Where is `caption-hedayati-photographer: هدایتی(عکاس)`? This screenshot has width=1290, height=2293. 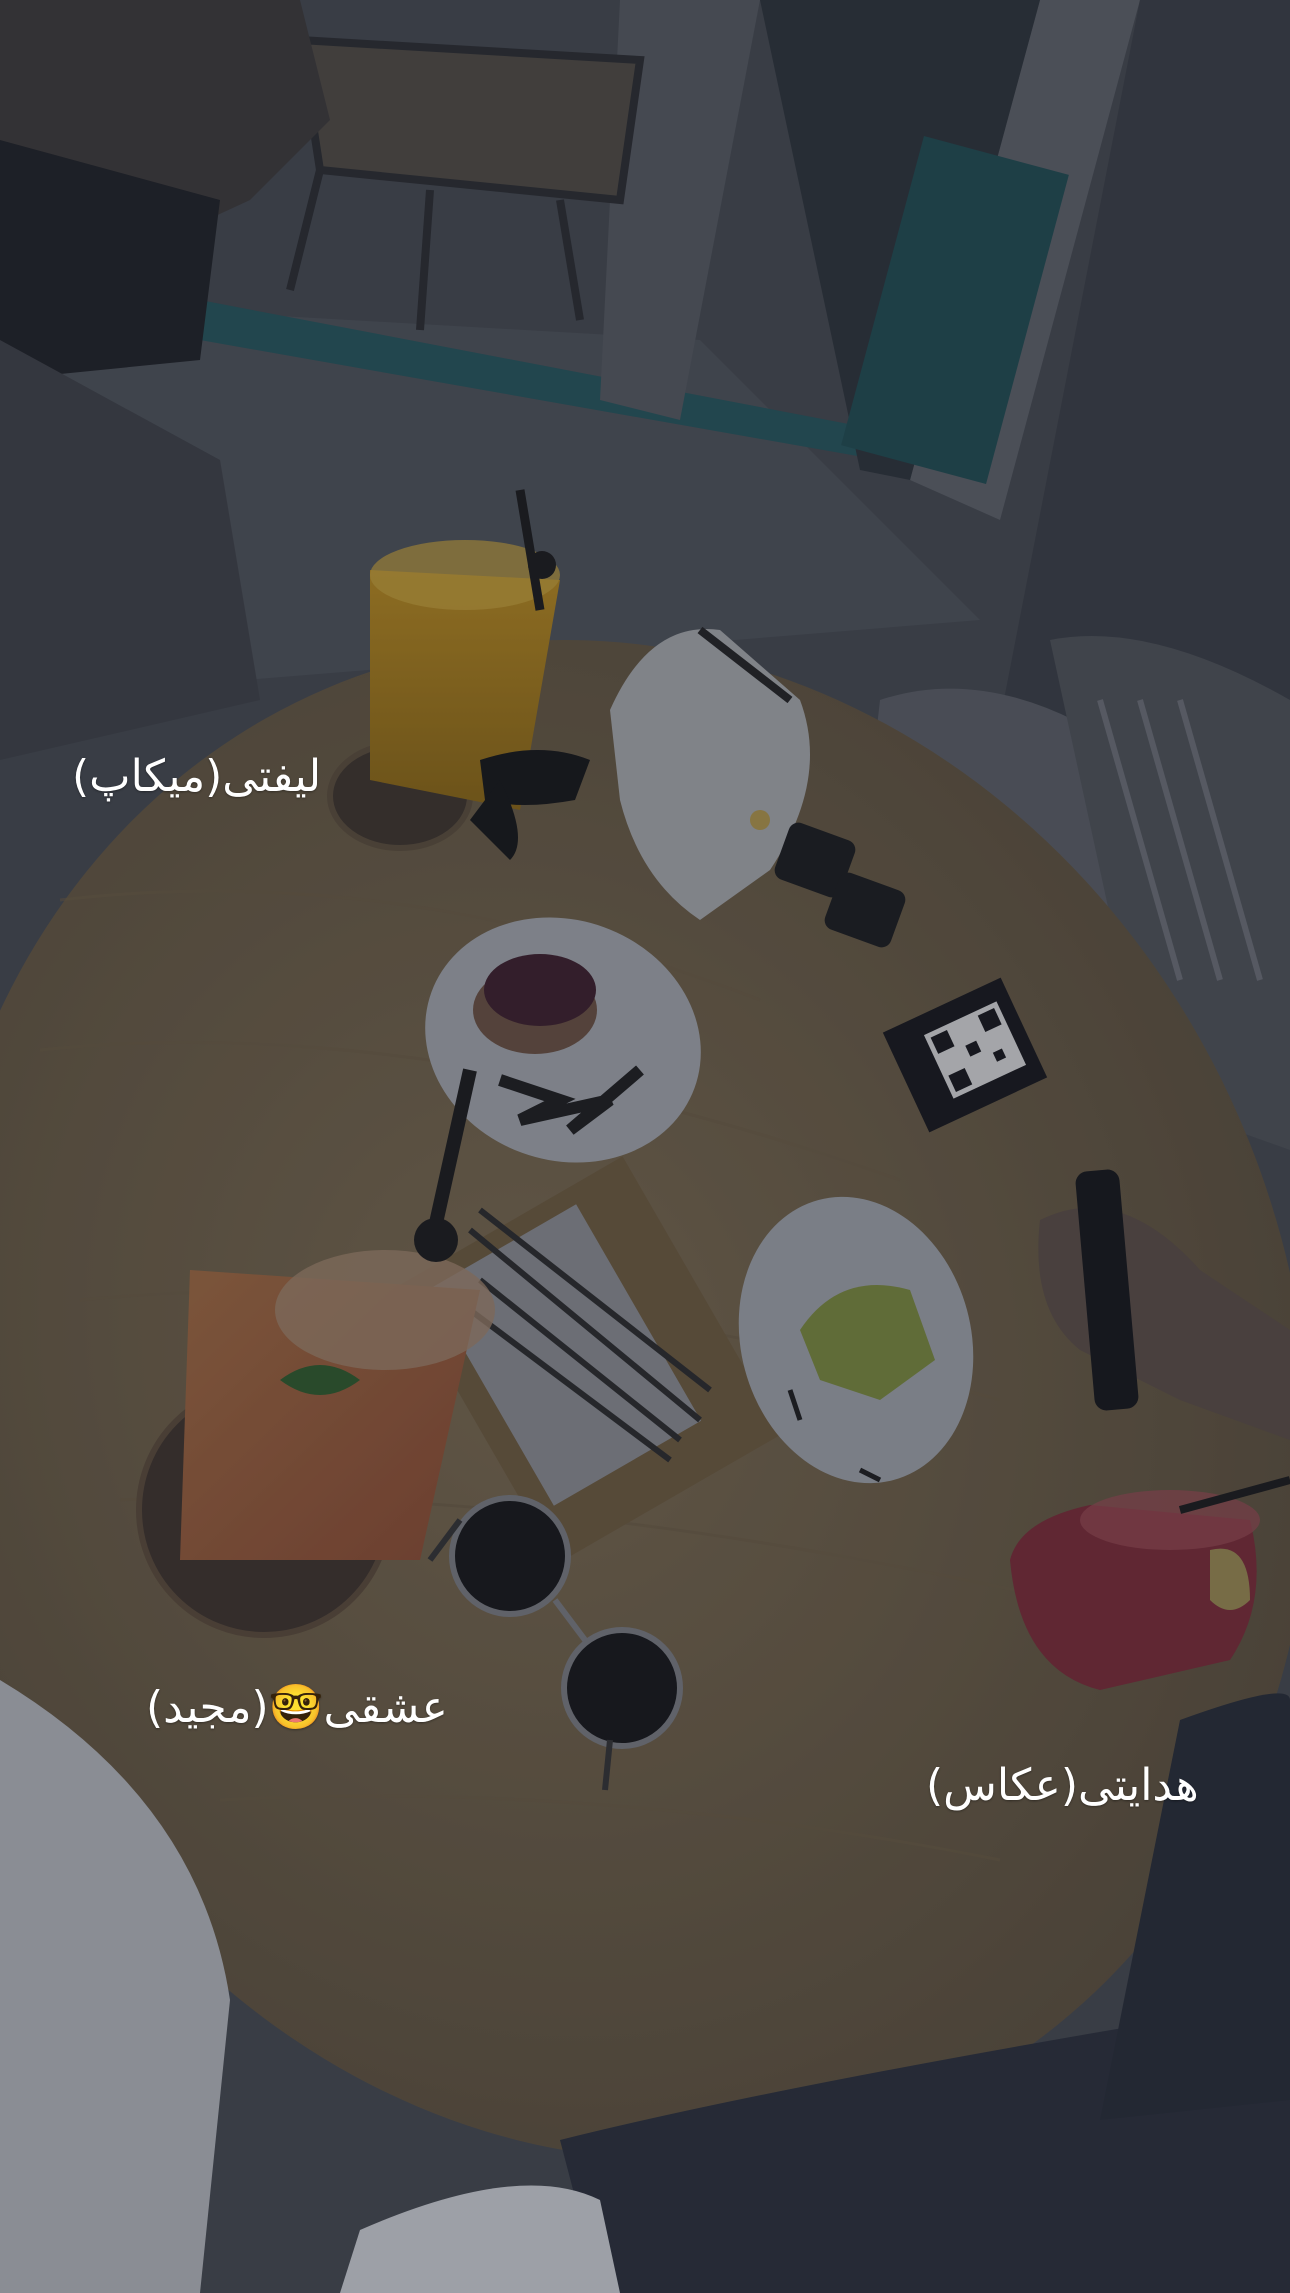
caption-hedayati-photographer: هدایتی(عکاس) is located at coordinates (1062, 1785).